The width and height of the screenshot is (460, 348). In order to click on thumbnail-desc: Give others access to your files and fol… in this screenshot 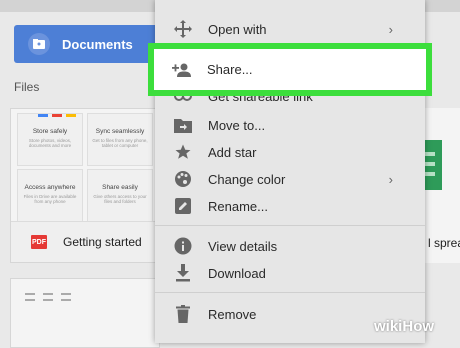, I will do `click(120, 199)`.